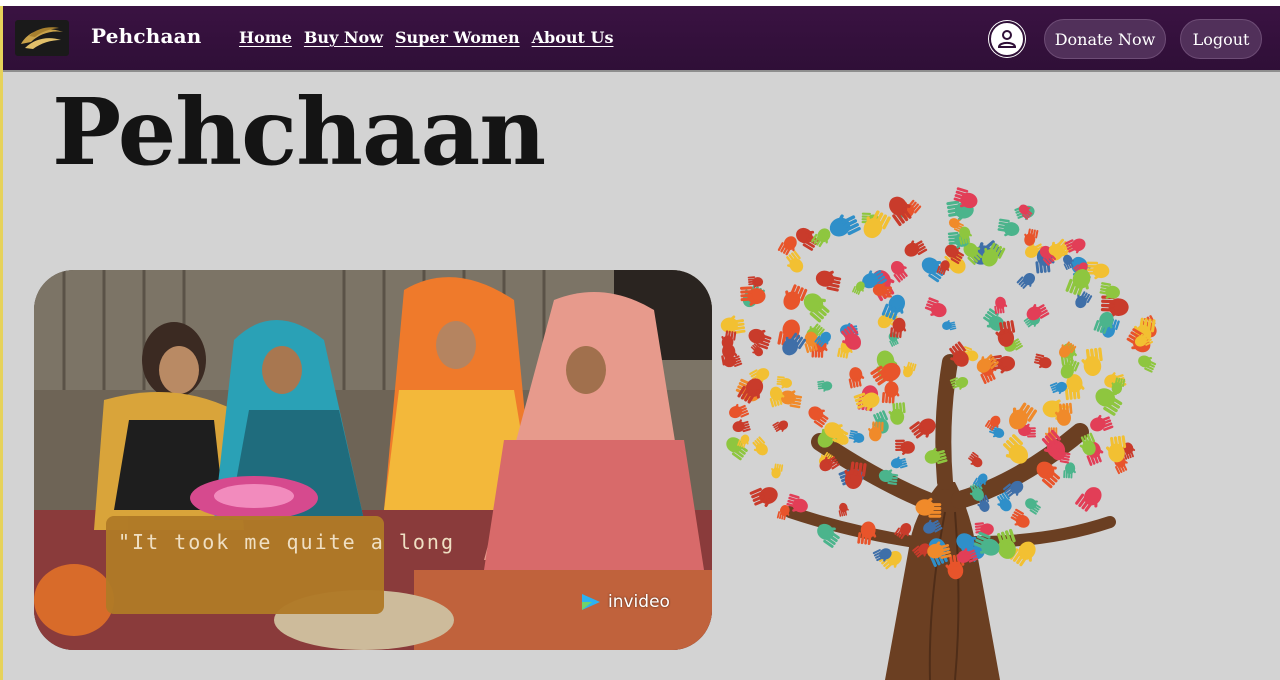 The image size is (1280, 680). What do you see at coordinates (639, 602) in the screenshot?
I see `watermark-text: invideo` at bounding box center [639, 602].